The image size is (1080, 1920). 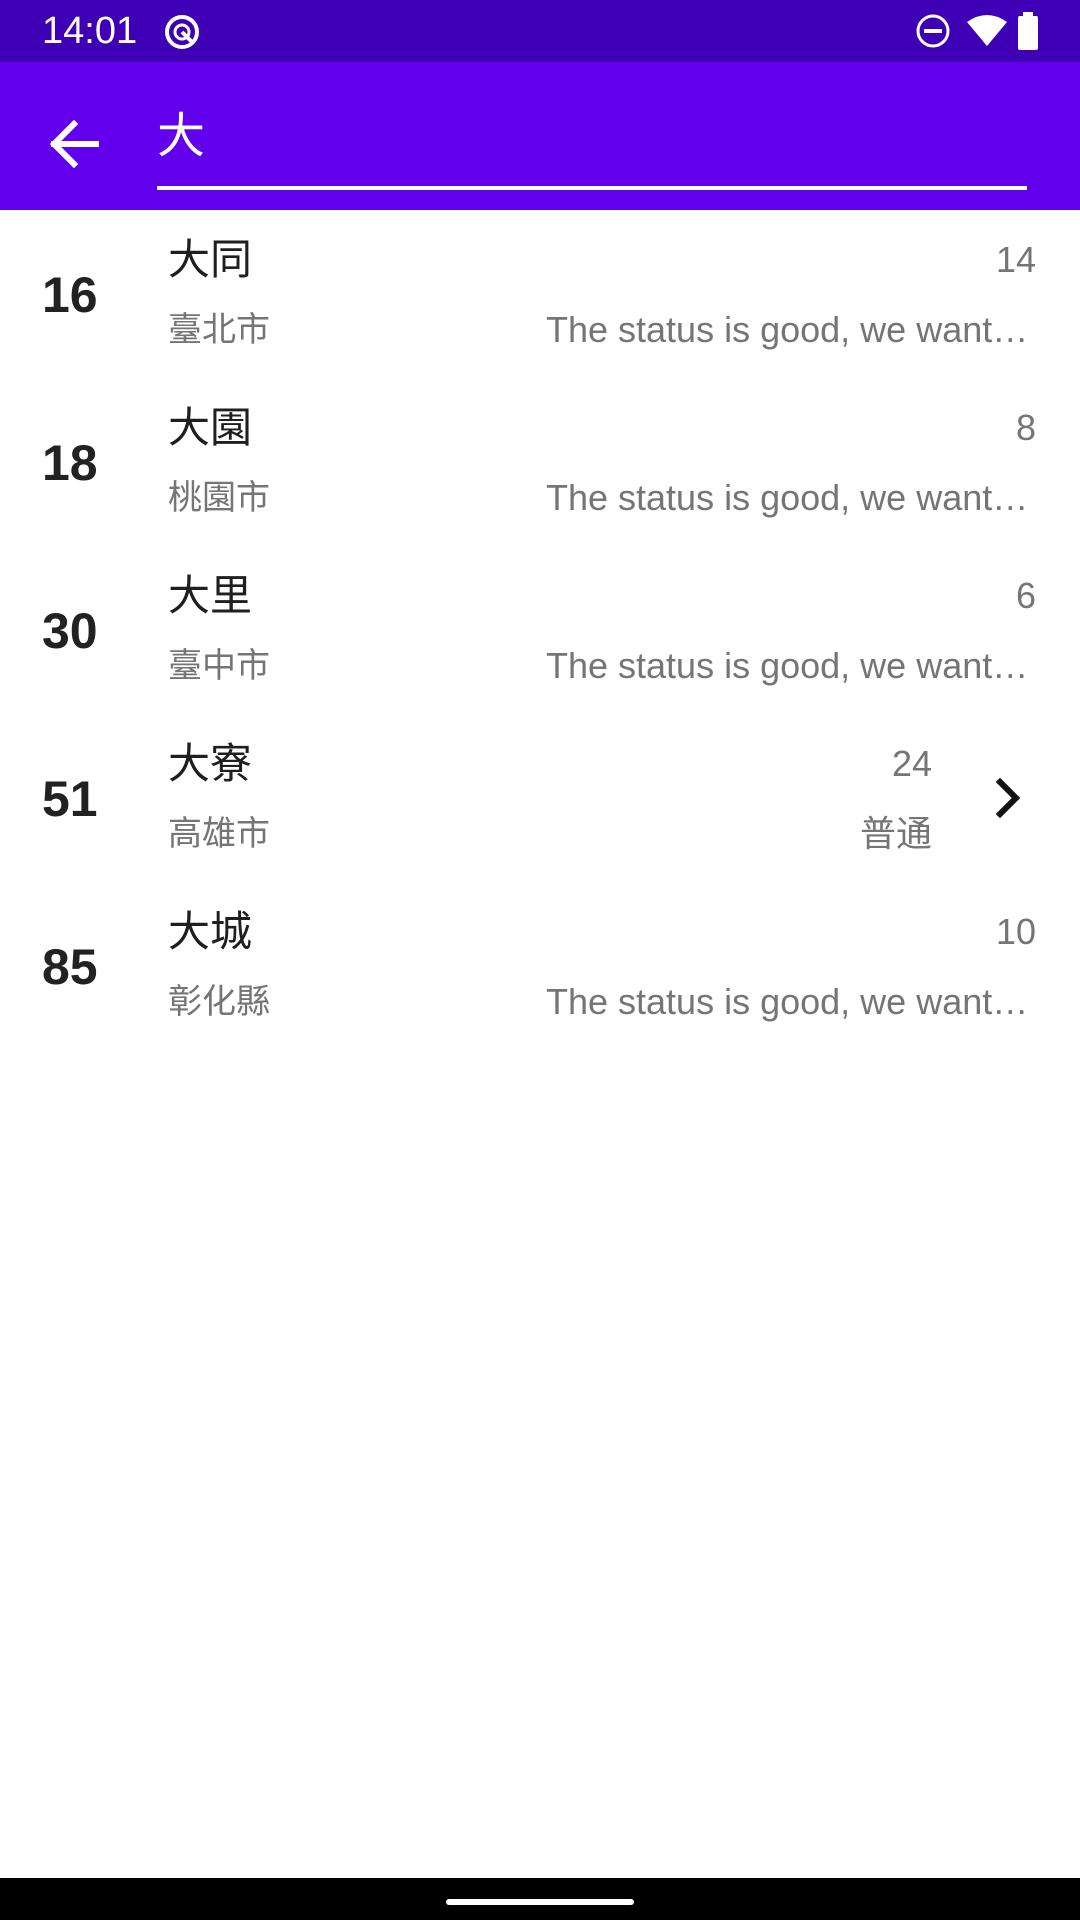 What do you see at coordinates (70, 631) in the screenshot?
I see `row-index: 30` at bounding box center [70, 631].